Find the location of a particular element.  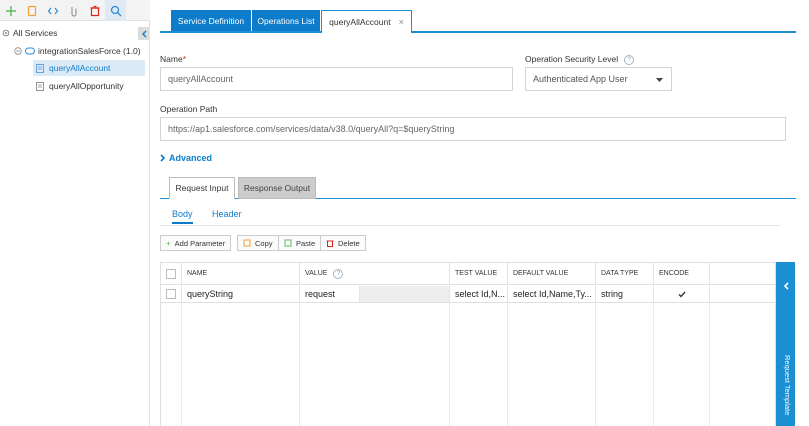

security-level-select: Authenticated App User is located at coordinates (598, 79).